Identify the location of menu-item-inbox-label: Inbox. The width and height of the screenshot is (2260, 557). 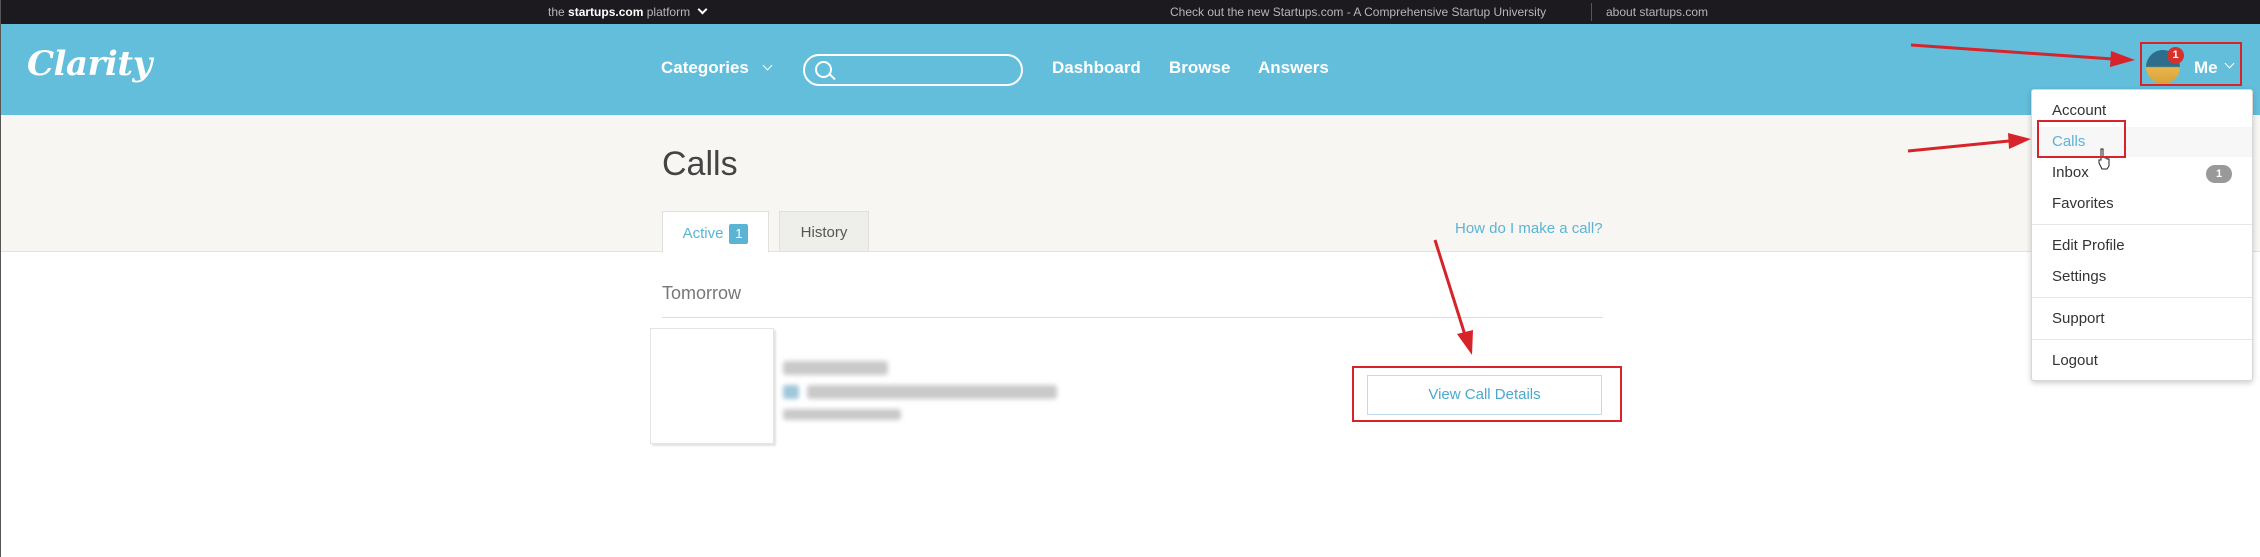
(2070, 172).